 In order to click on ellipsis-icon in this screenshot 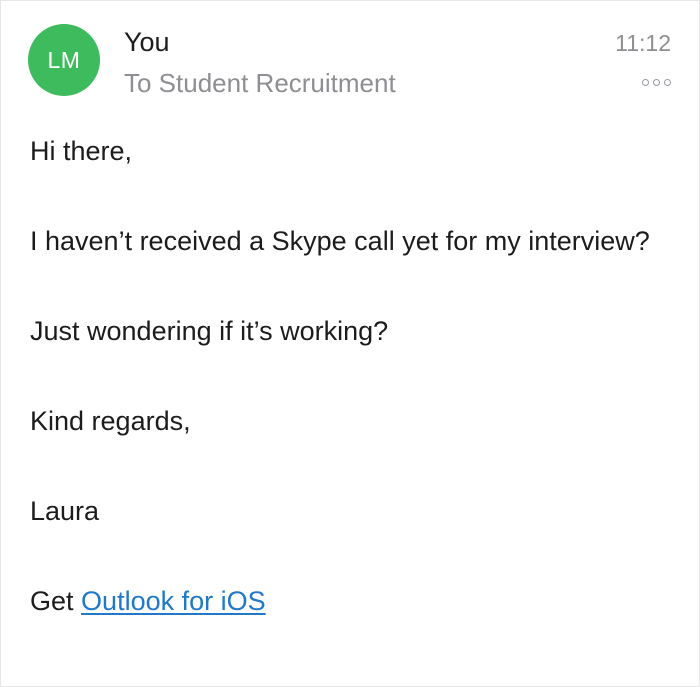, I will do `click(656, 82)`.